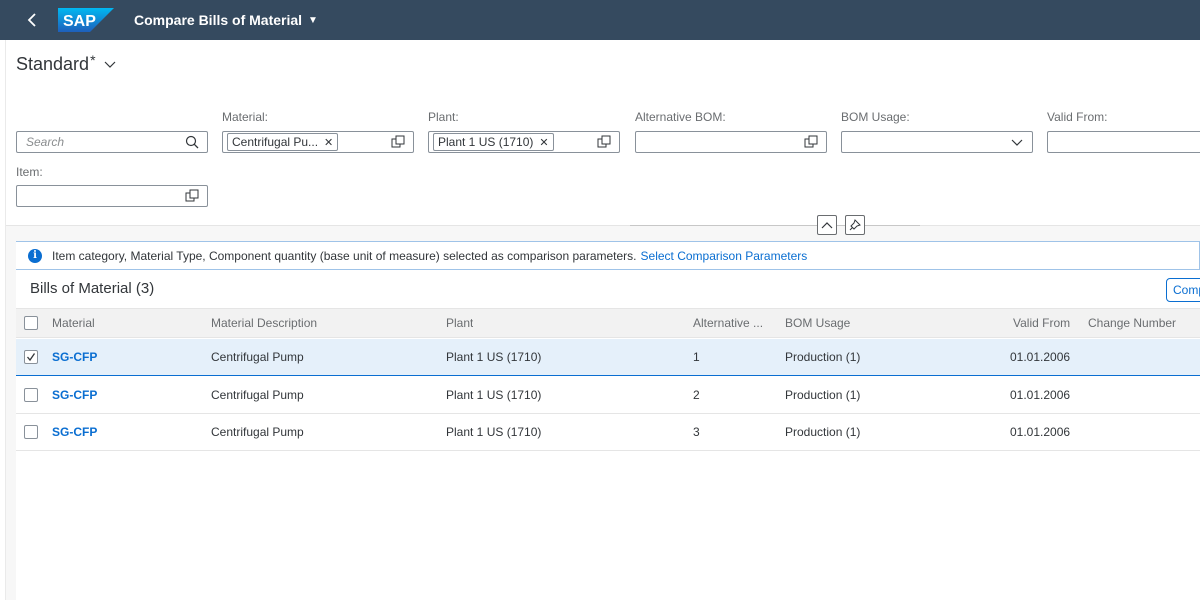 This screenshot has width=1200, height=600. Describe the element at coordinates (680, 117) in the screenshot. I see `alt-bom-label: Alternative BOM:` at that location.